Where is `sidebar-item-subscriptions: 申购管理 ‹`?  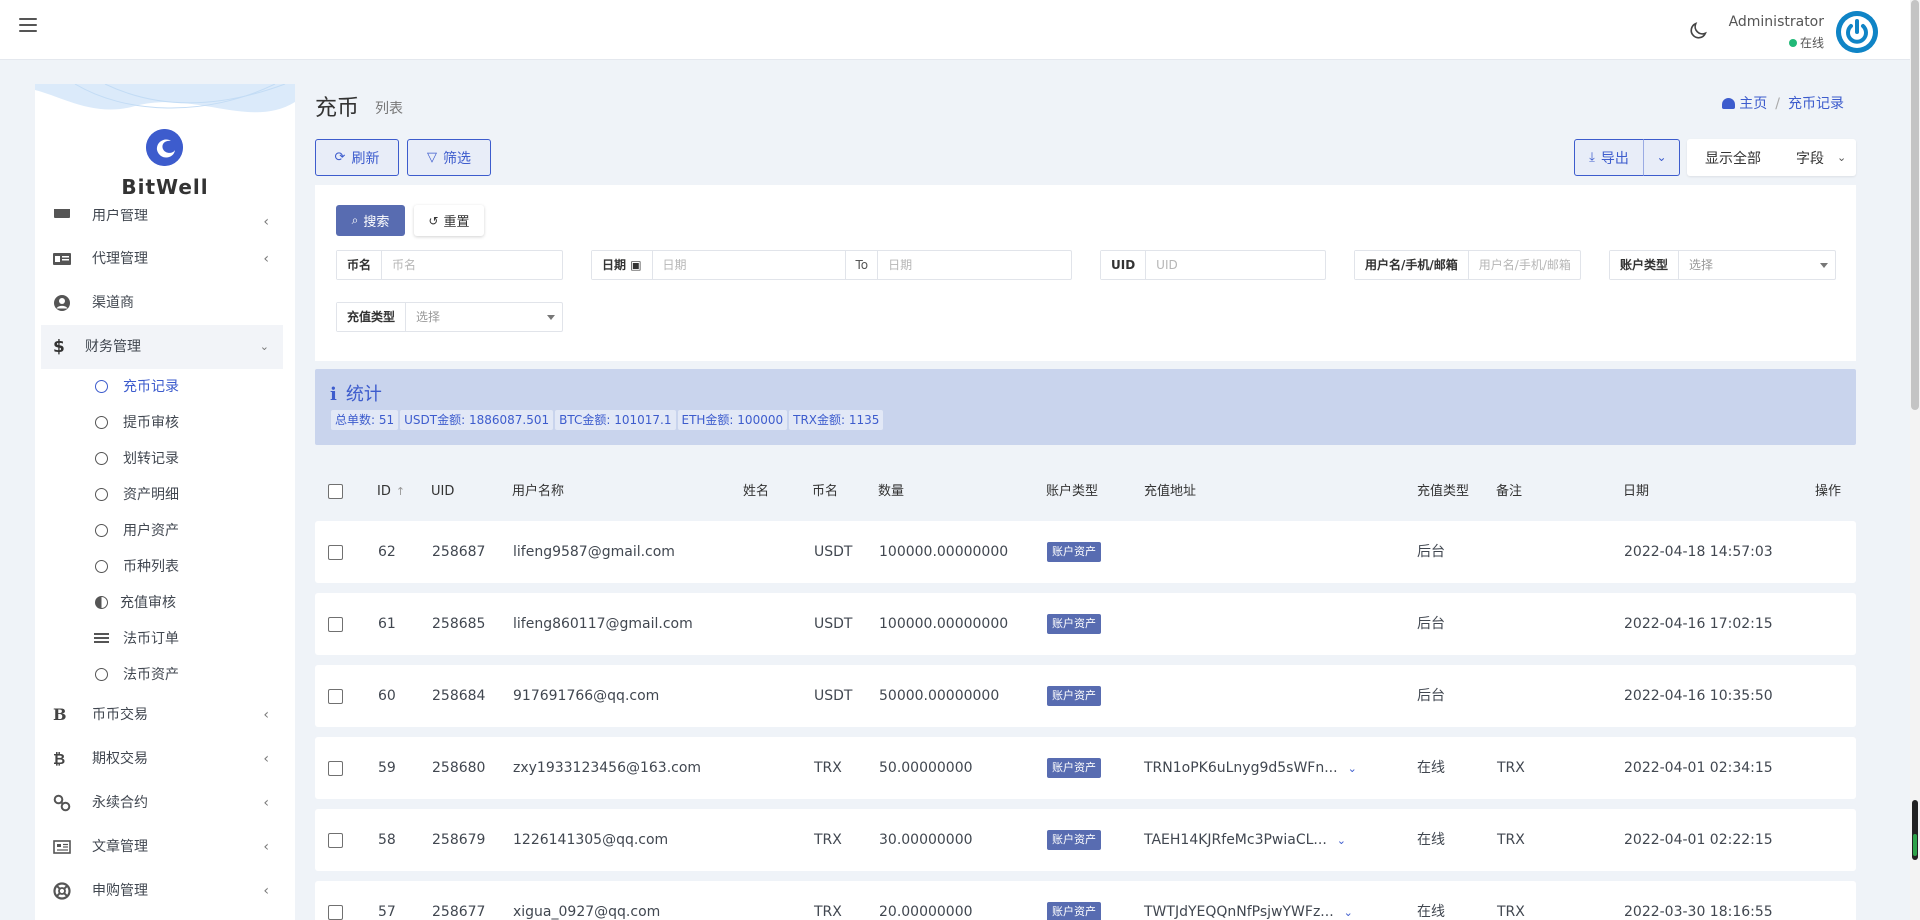 sidebar-item-subscriptions: 申购管理 ‹ is located at coordinates (162, 891).